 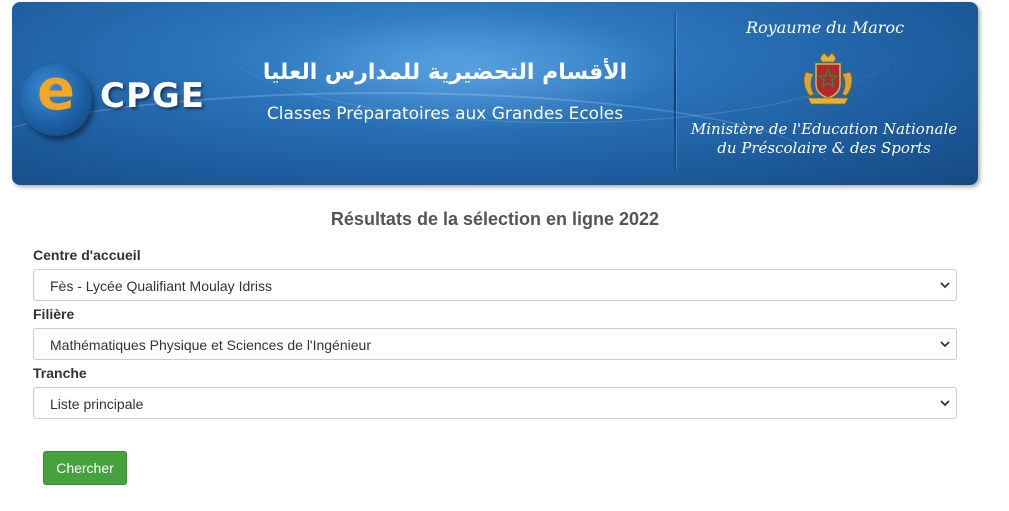 I want to click on filiere-label: Filière, so click(x=54, y=314).